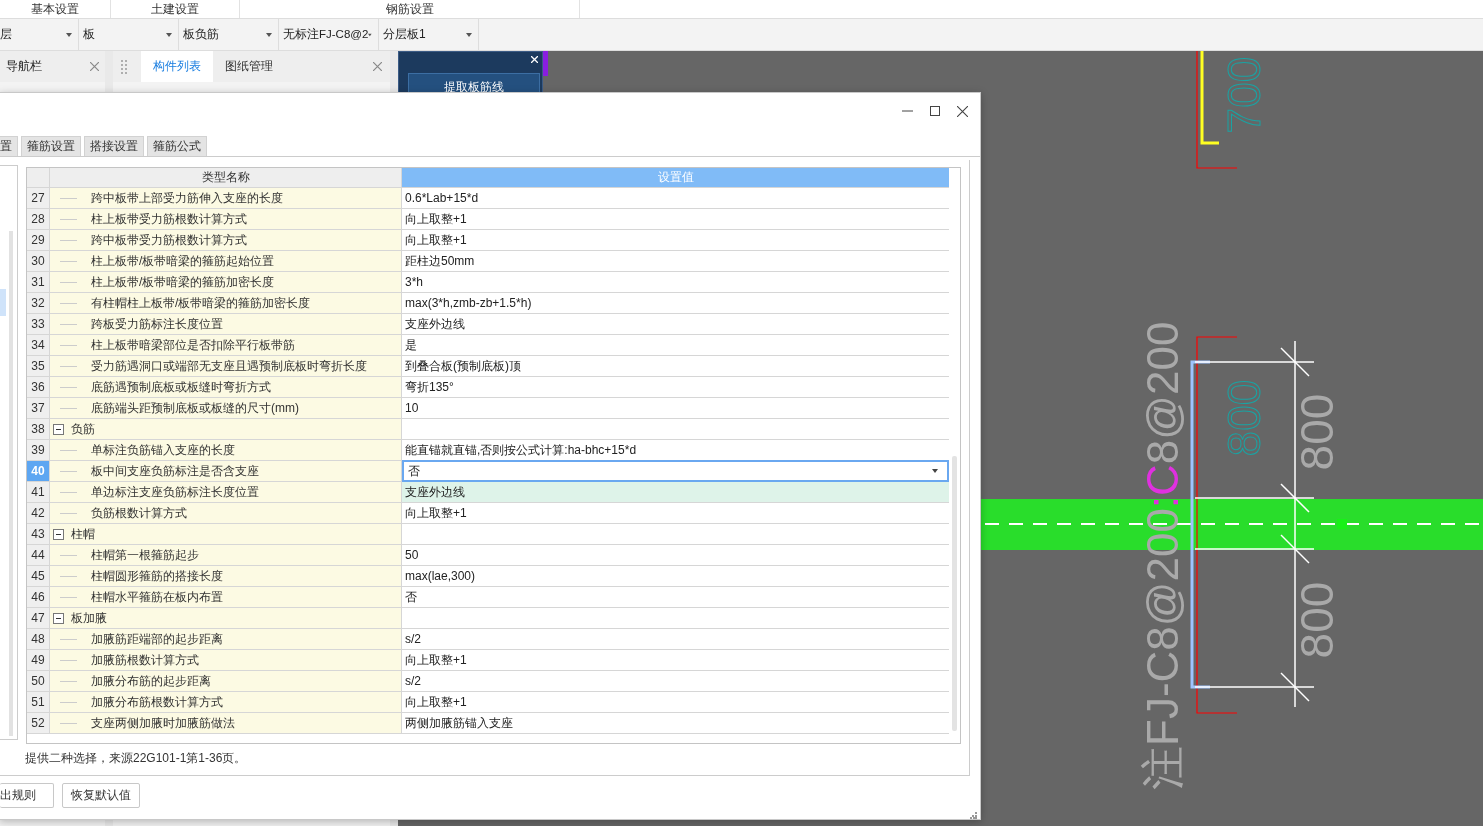 The height and width of the screenshot is (826, 1483). Describe the element at coordinates (38, 681) in the screenshot. I see `row-number: 50` at that location.